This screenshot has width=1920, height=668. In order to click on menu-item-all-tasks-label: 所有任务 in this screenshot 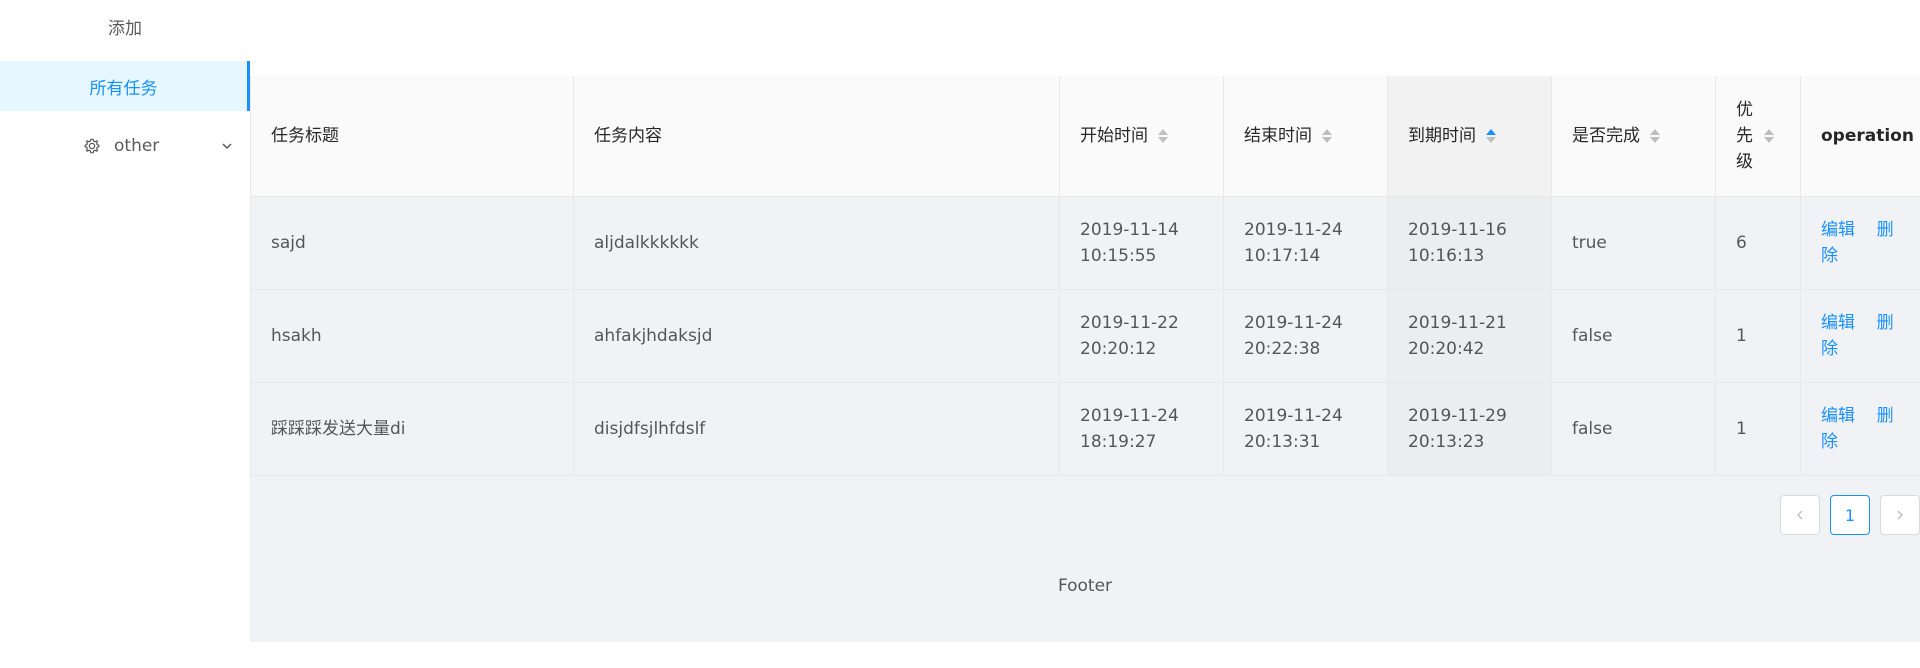, I will do `click(123, 88)`.